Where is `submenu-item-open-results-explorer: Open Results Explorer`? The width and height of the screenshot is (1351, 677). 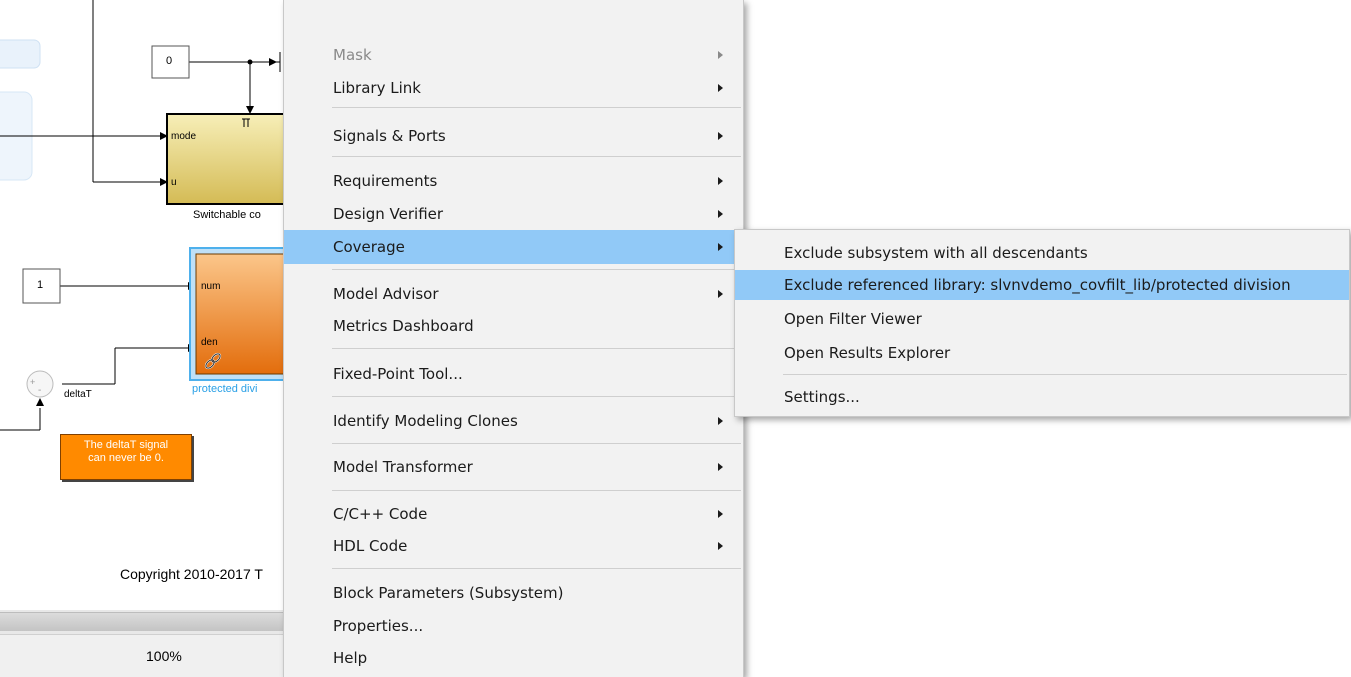
submenu-item-open-results-explorer: Open Results Explorer is located at coordinates (1042, 353).